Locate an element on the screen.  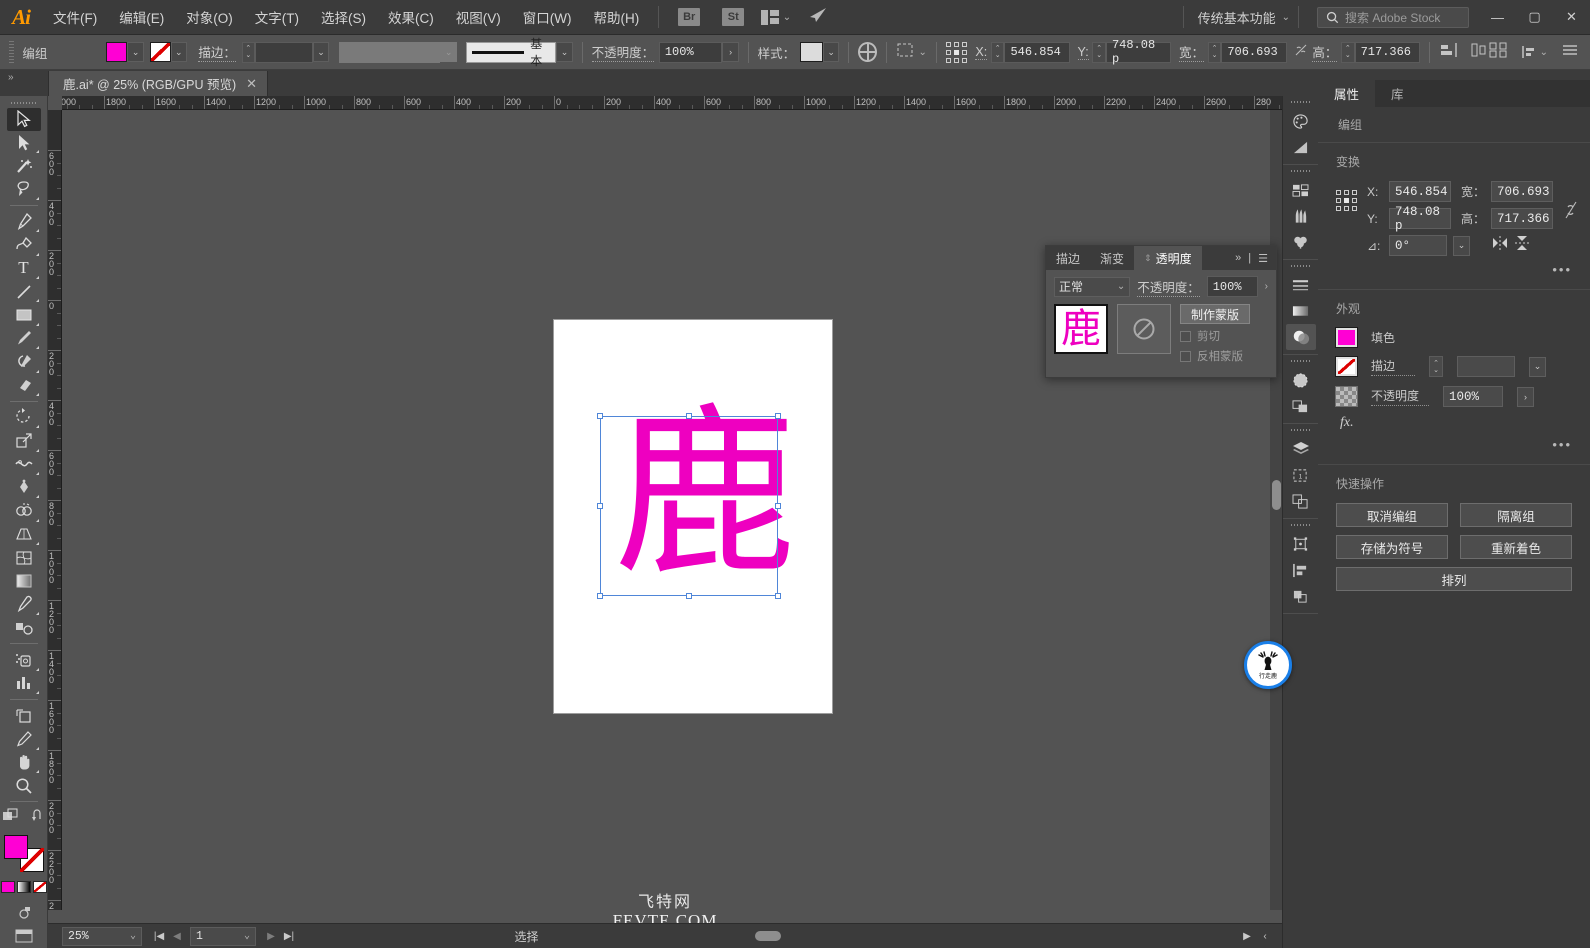
last-artboard-button: ▶| is located at coordinates (289, 936).